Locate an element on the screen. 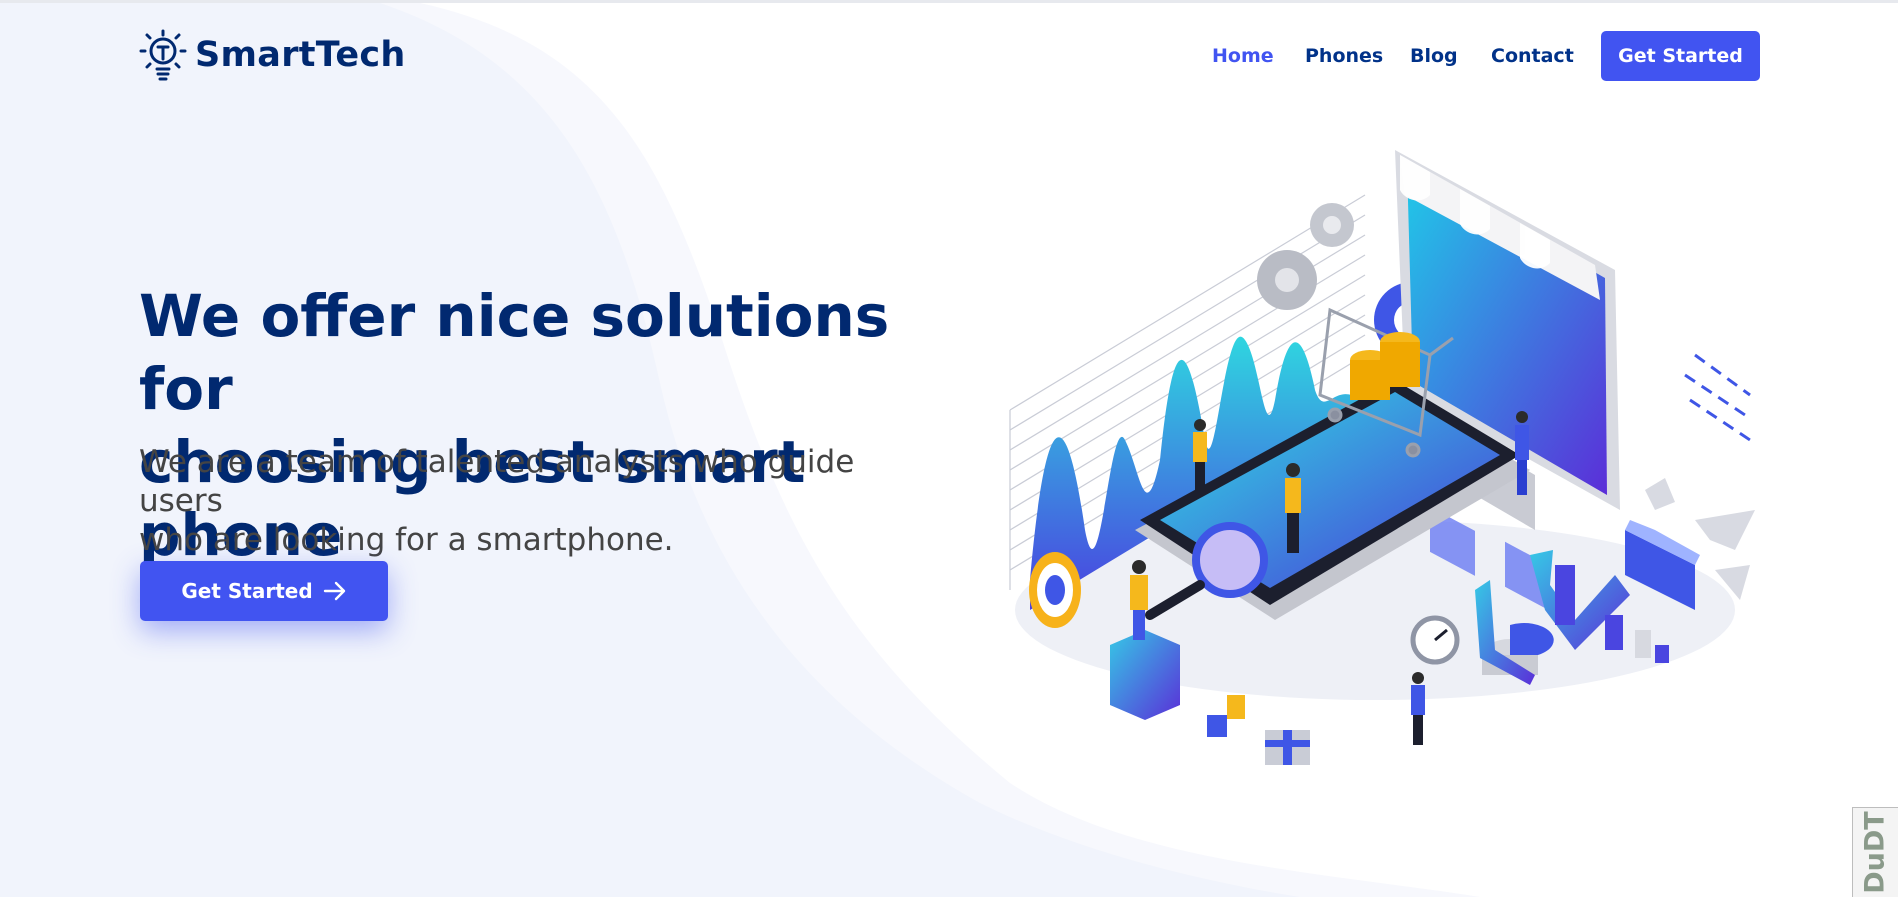 The image size is (1898, 897). hero-get-started-label: Get Started is located at coordinates (247, 591).